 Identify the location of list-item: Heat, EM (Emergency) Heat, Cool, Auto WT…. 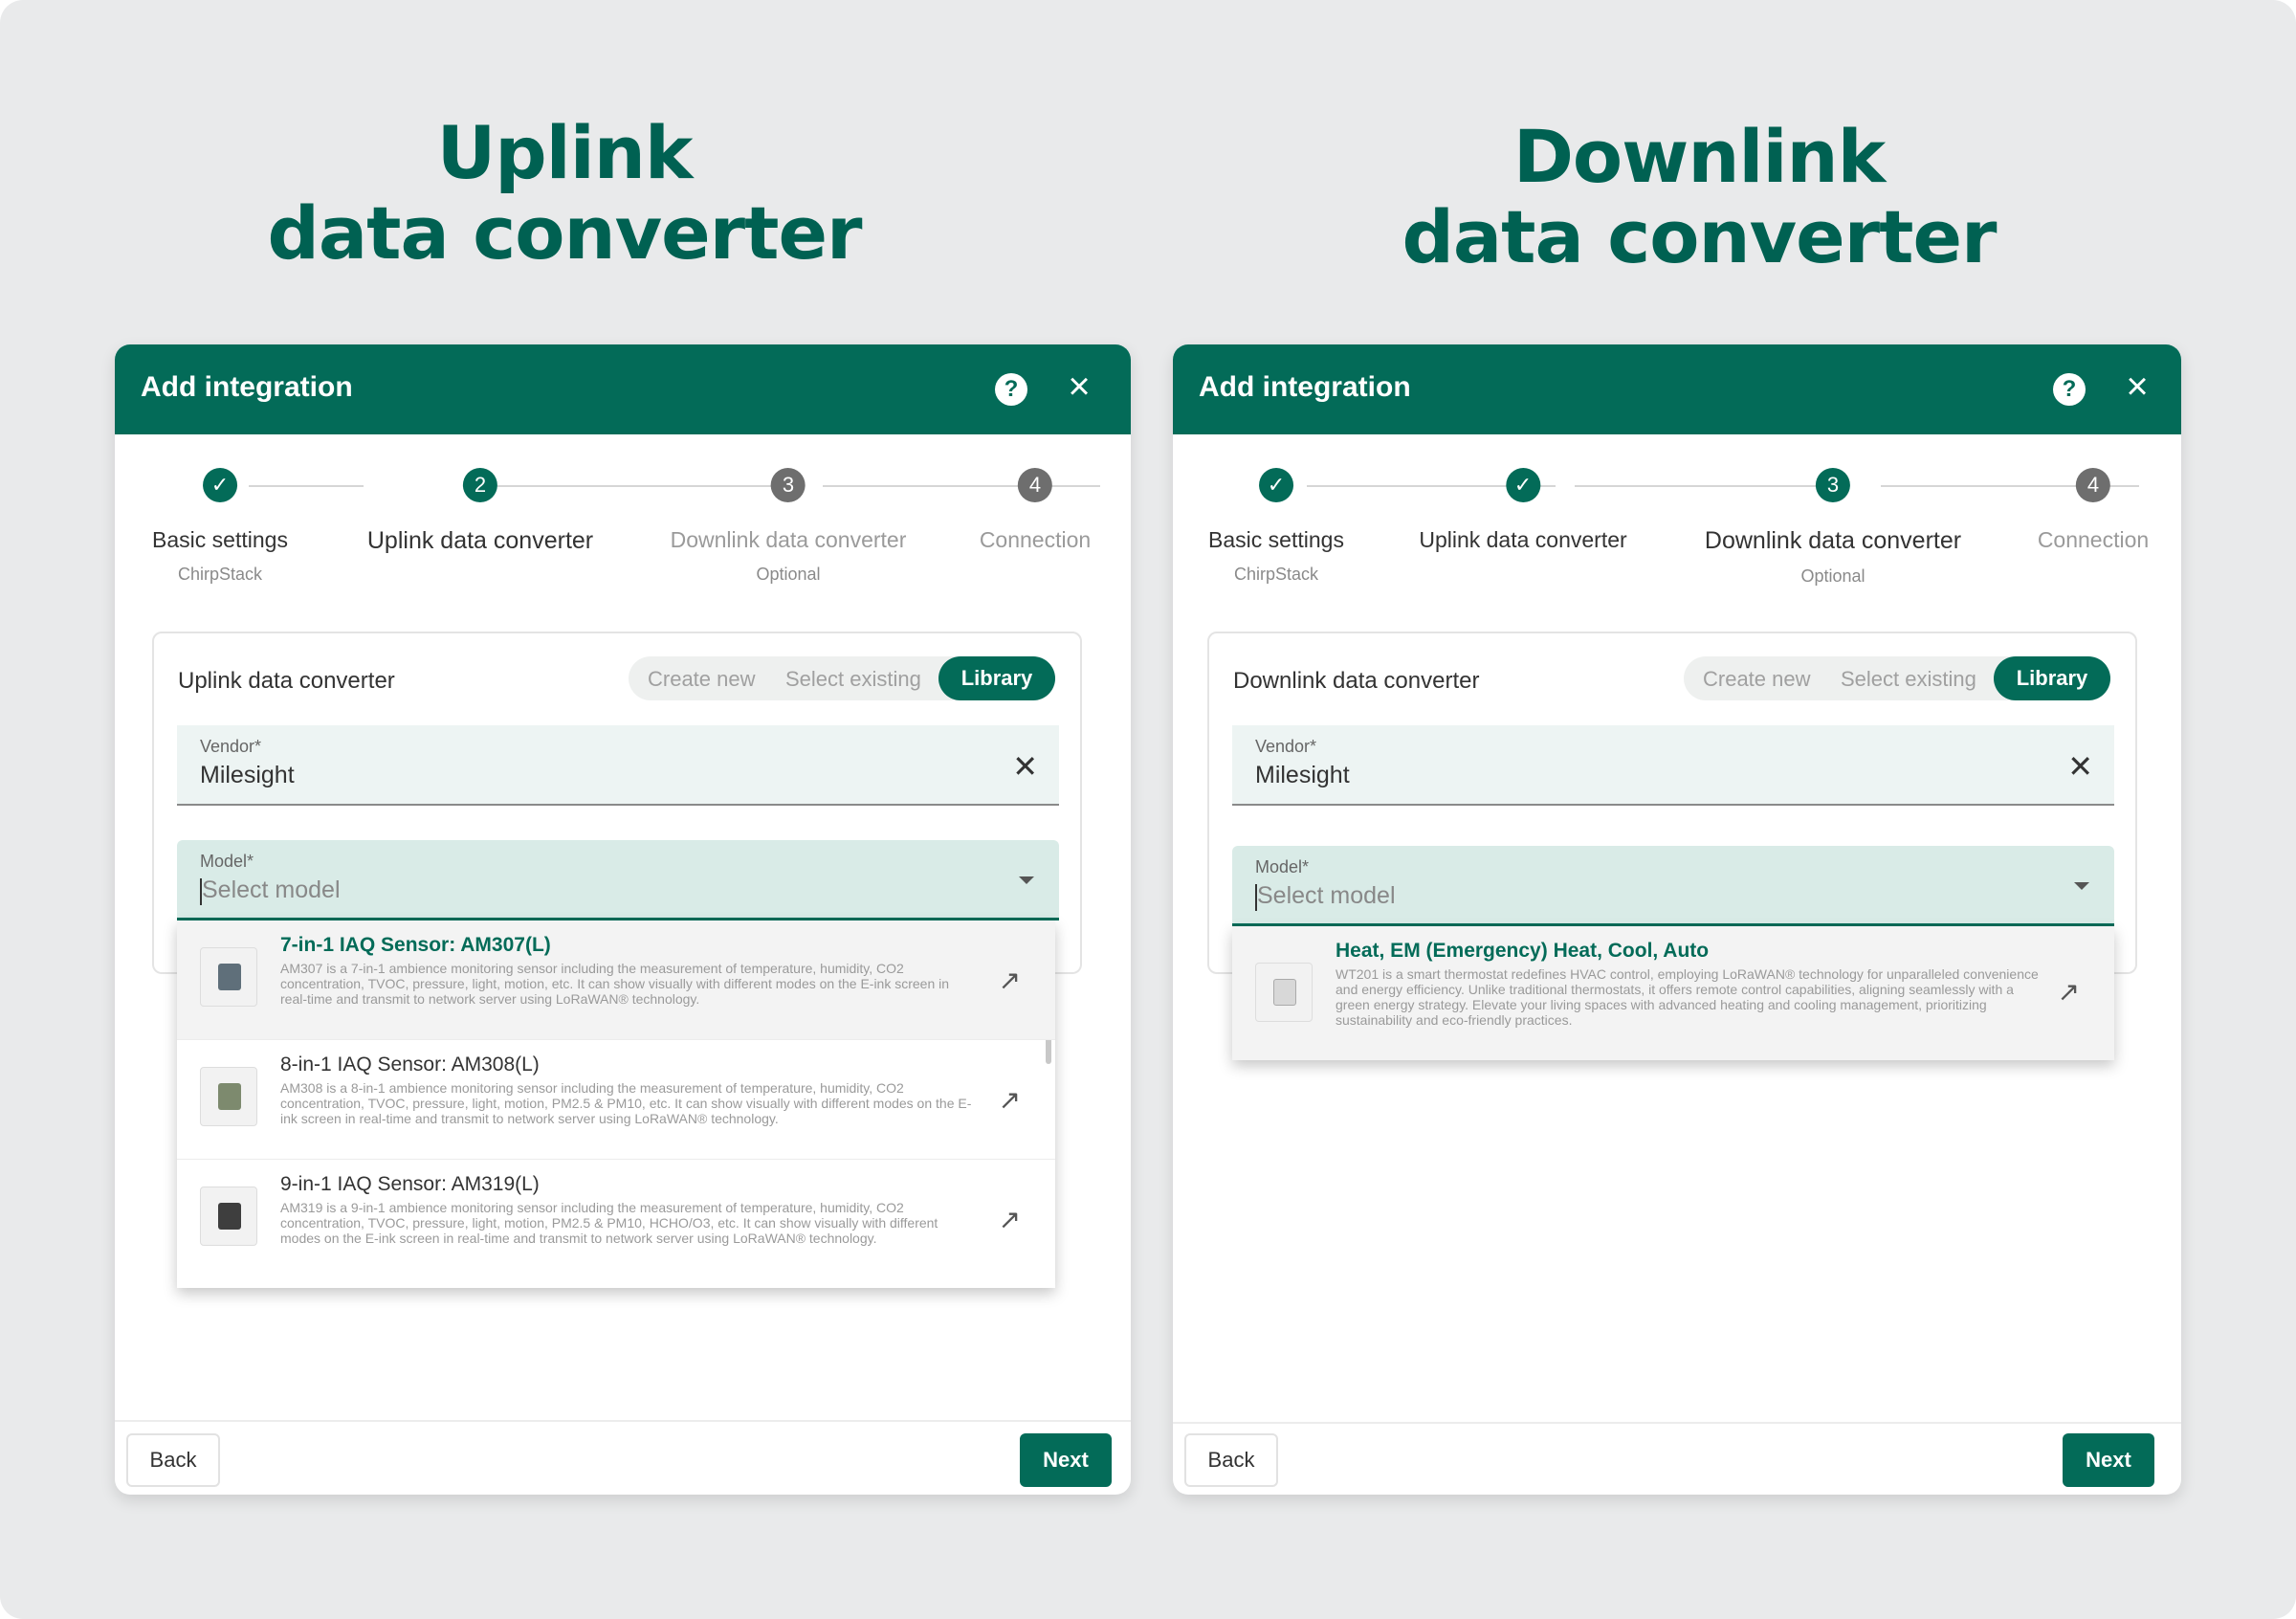
(1673, 993).